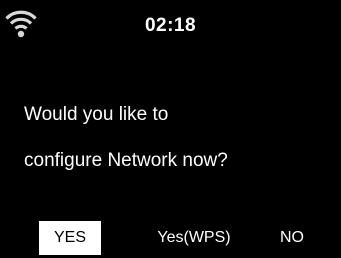  What do you see at coordinates (126, 160) in the screenshot?
I see `dialog-message-line-2: configure Network now?` at bounding box center [126, 160].